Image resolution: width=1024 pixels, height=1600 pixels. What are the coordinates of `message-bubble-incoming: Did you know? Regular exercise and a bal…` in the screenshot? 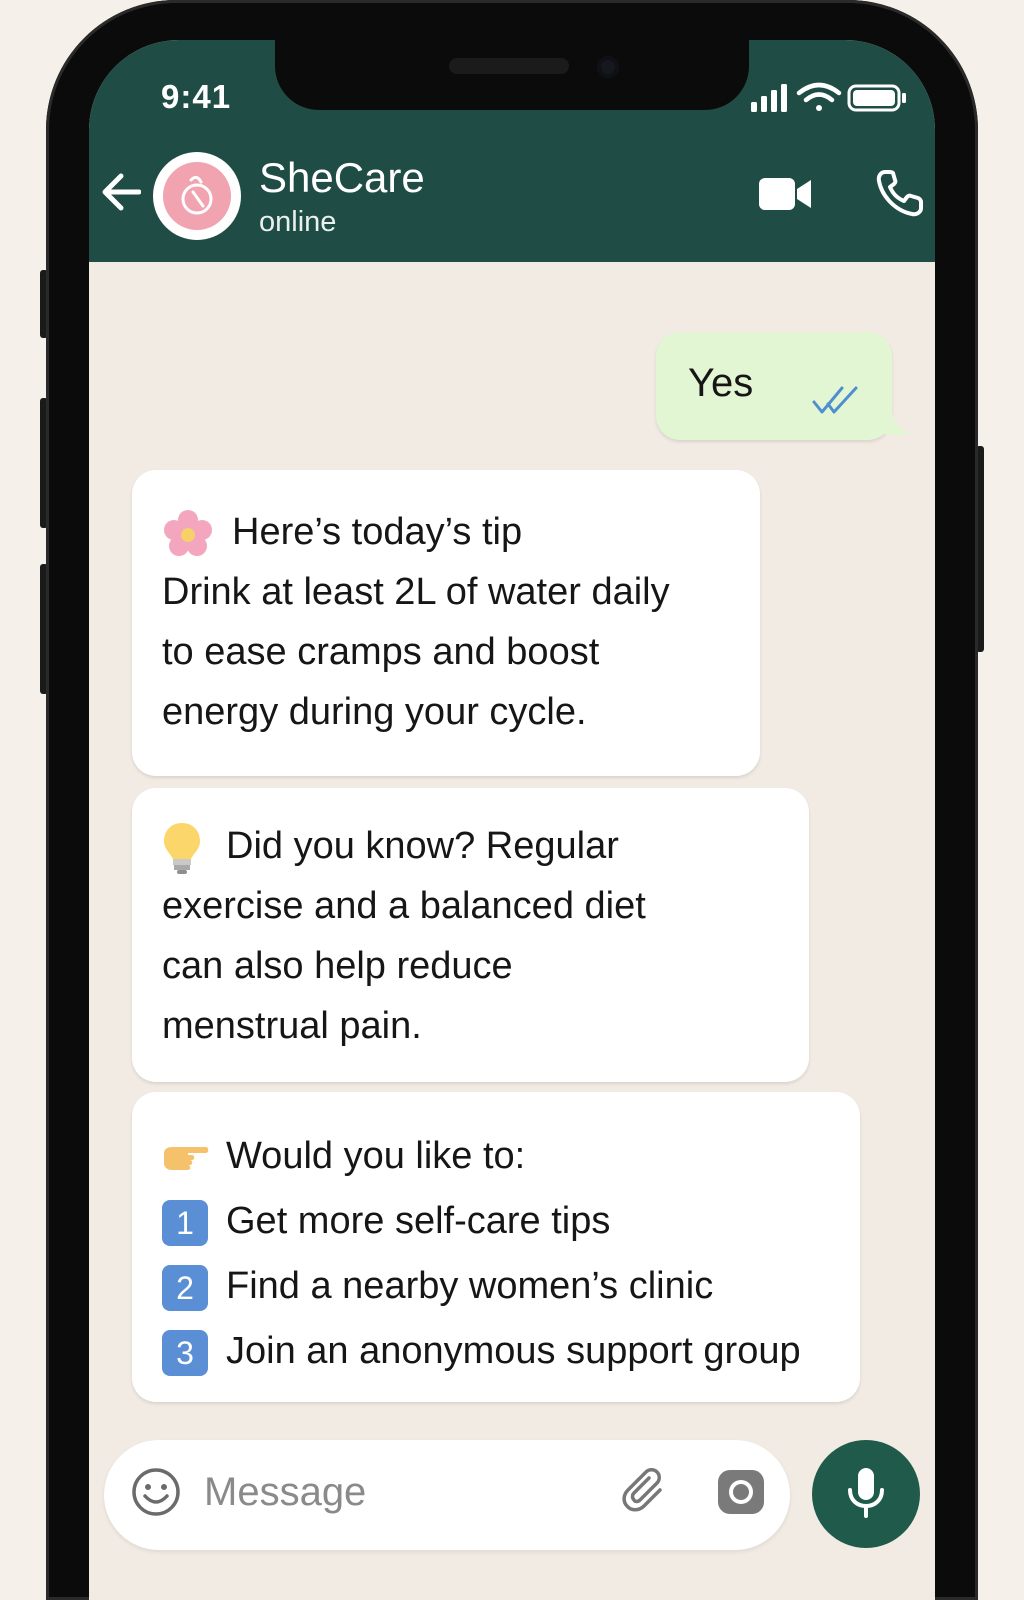 It's located at (470, 935).